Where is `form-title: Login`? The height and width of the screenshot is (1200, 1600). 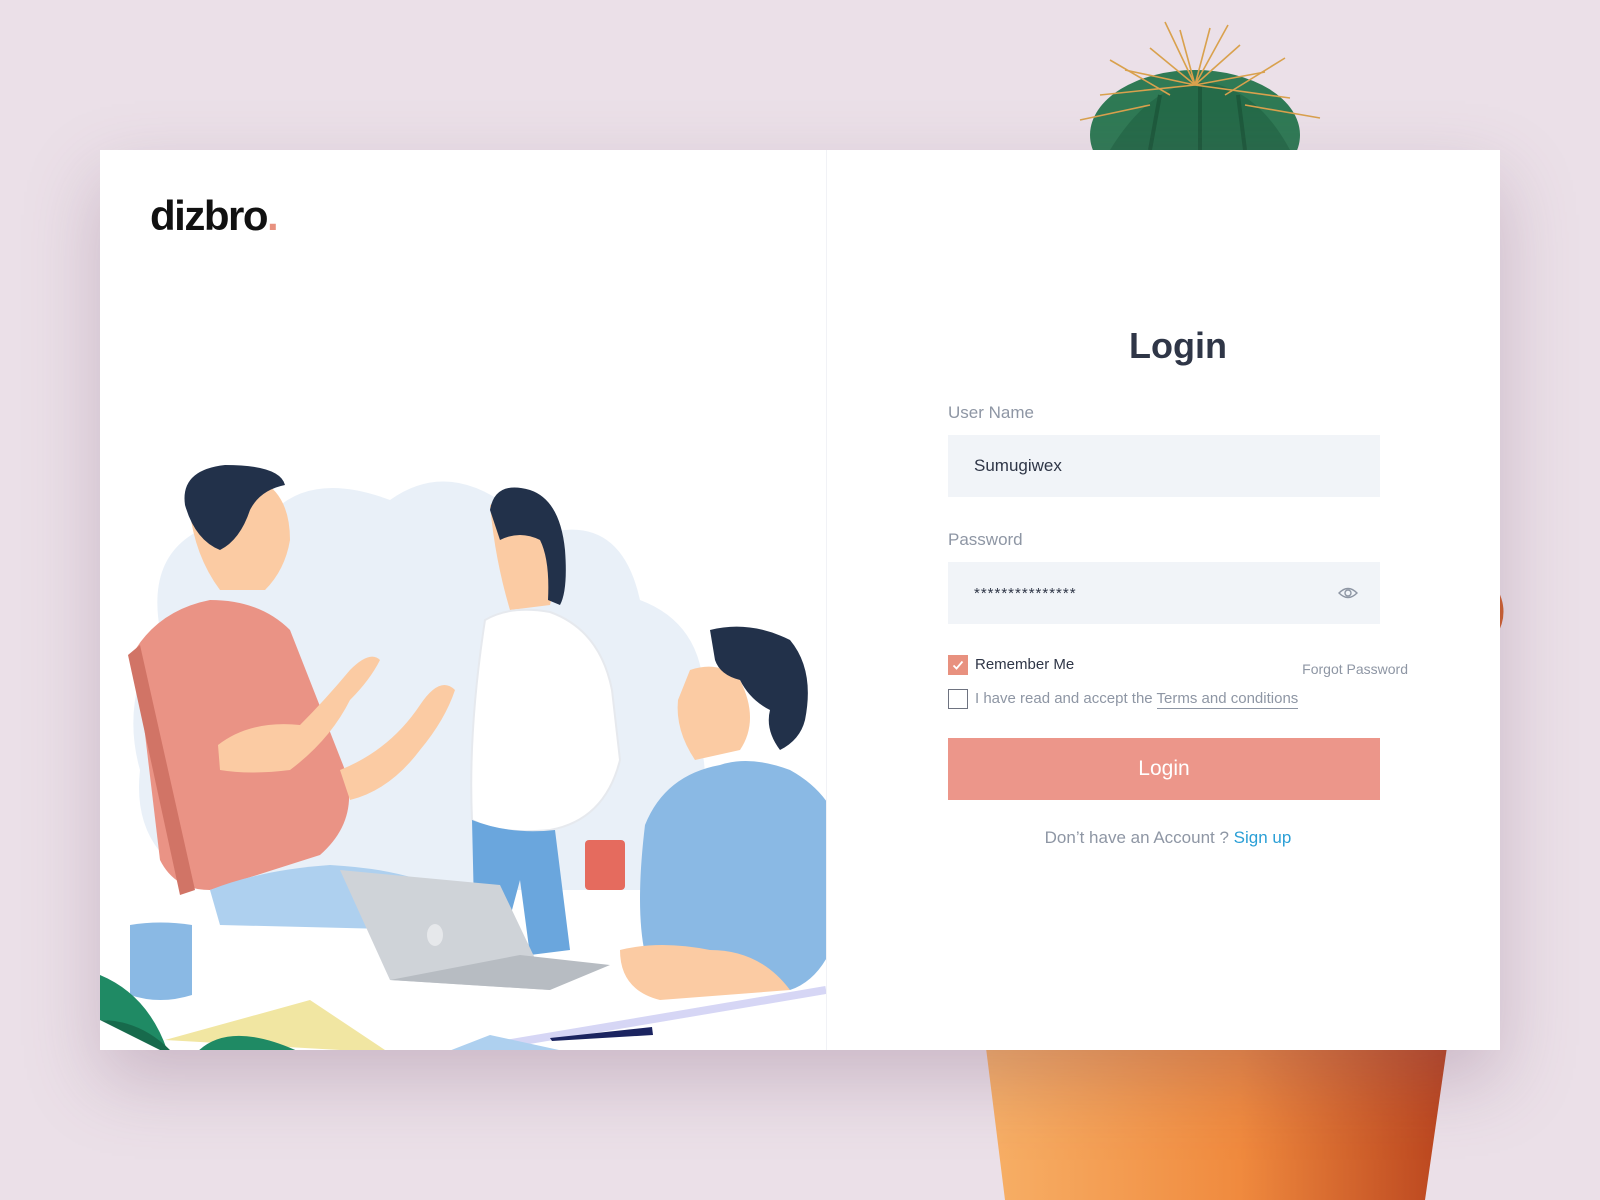 form-title: Login is located at coordinates (1178, 345).